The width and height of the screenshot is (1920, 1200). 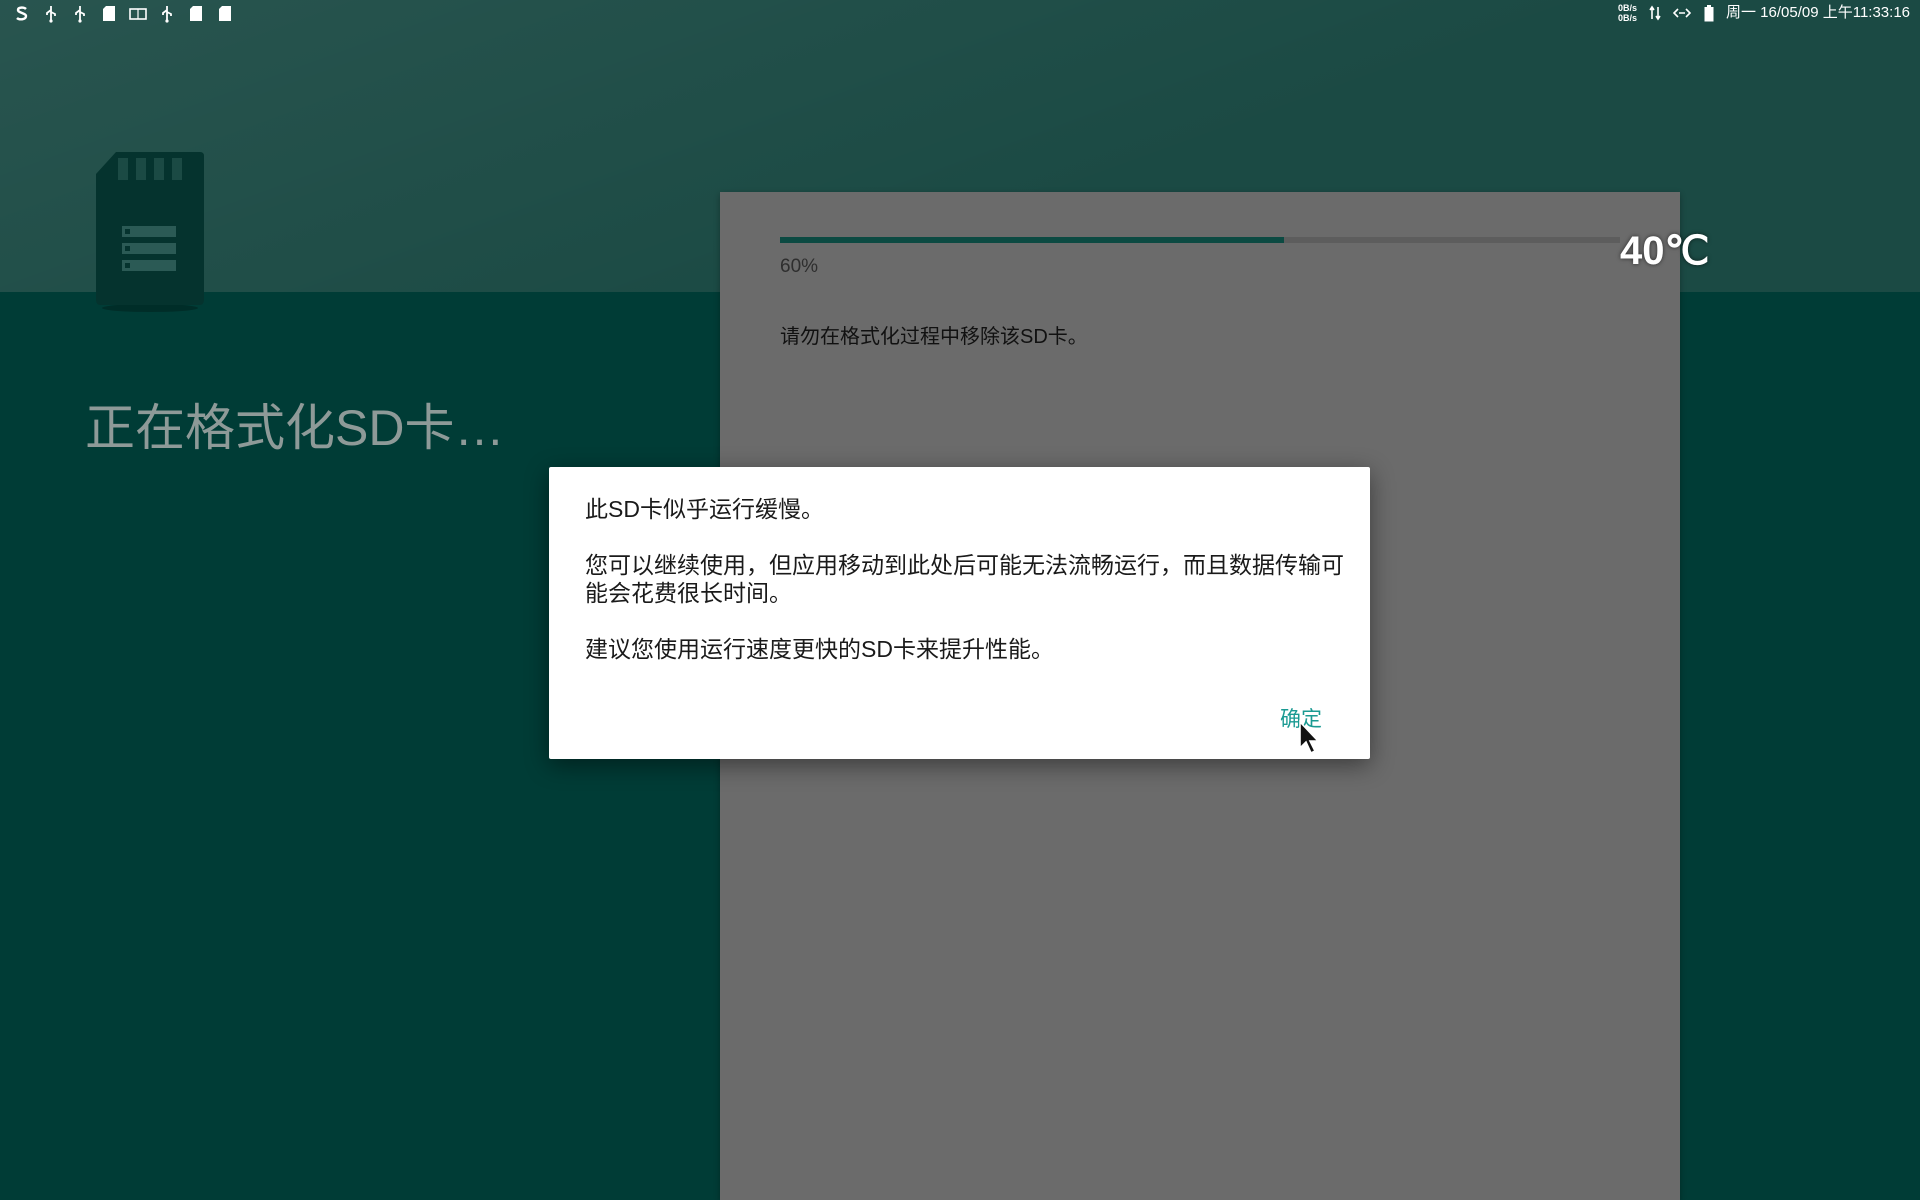 I want to click on temperature-overlay: 40℃, so click(x=1665, y=251).